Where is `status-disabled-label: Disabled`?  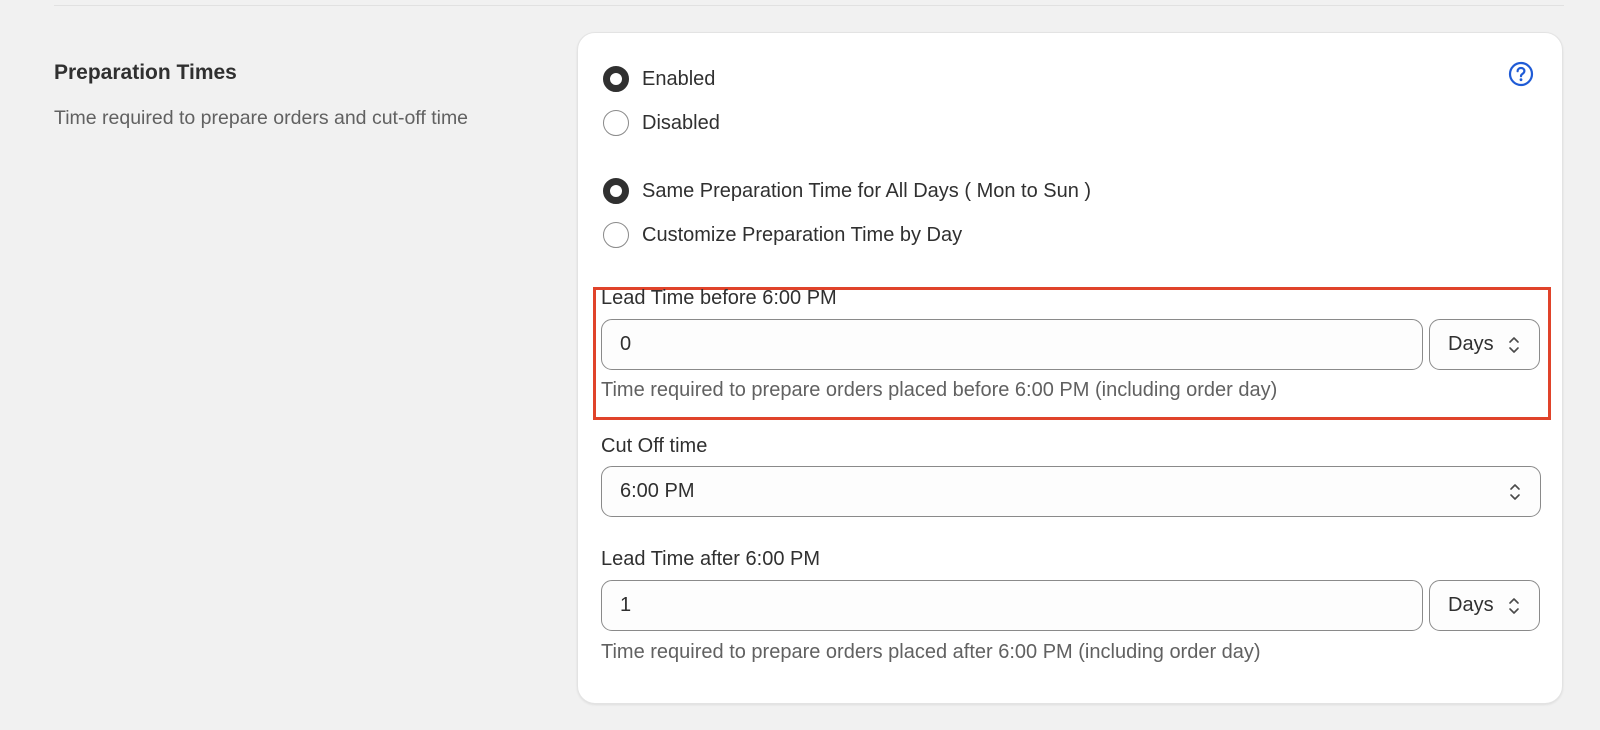 status-disabled-label: Disabled is located at coordinates (681, 122).